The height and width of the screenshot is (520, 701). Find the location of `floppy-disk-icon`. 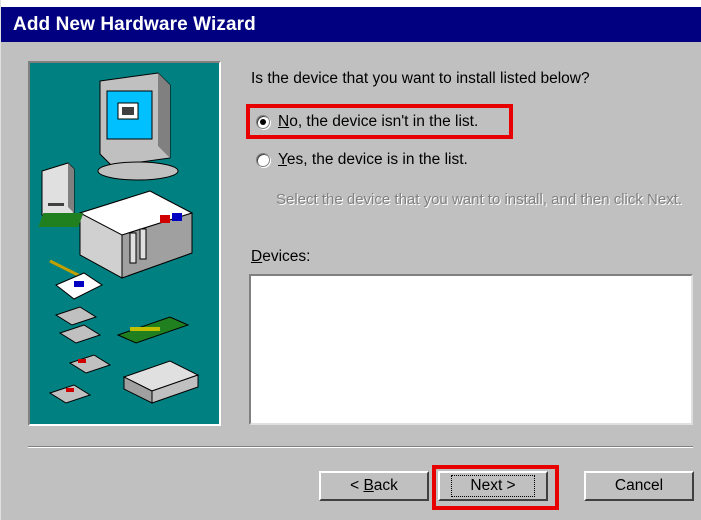

floppy-disk-icon is located at coordinates (80, 355).